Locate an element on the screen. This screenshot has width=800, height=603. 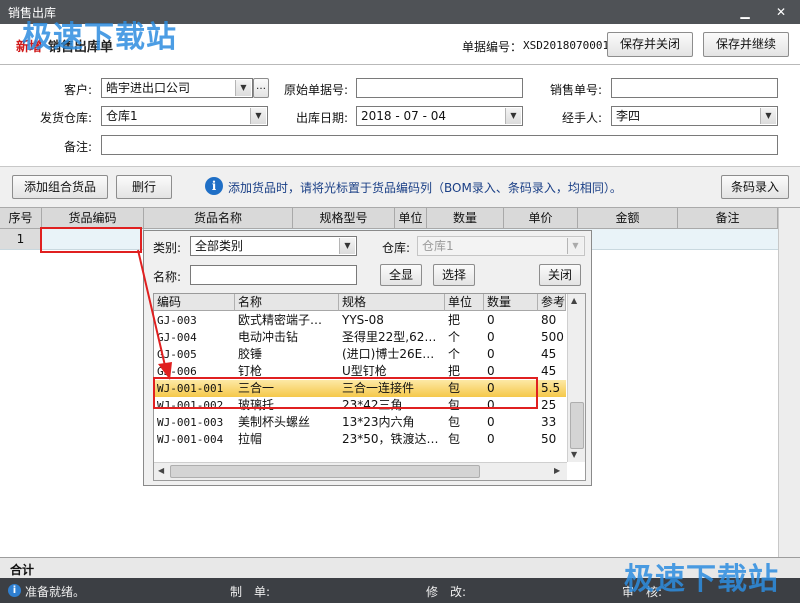
handler-value: 李四 is located at coordinates (628, 116).